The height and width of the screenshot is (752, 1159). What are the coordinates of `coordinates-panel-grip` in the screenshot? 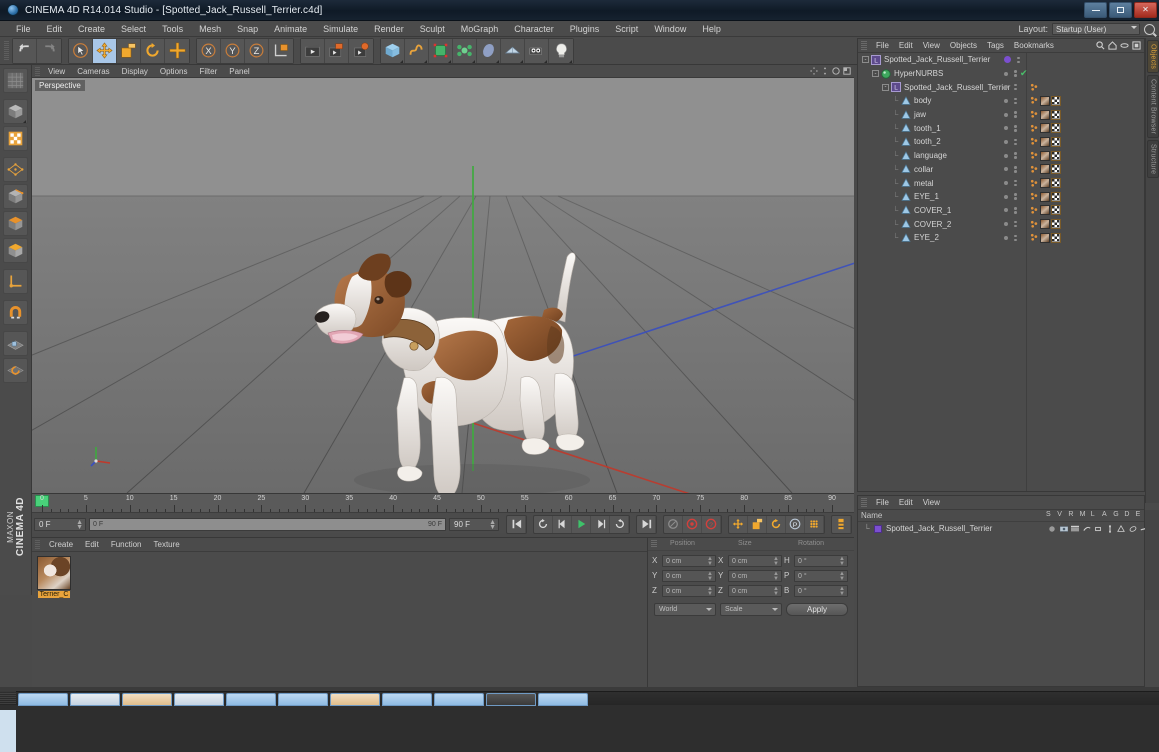 It's located at (654, 544).